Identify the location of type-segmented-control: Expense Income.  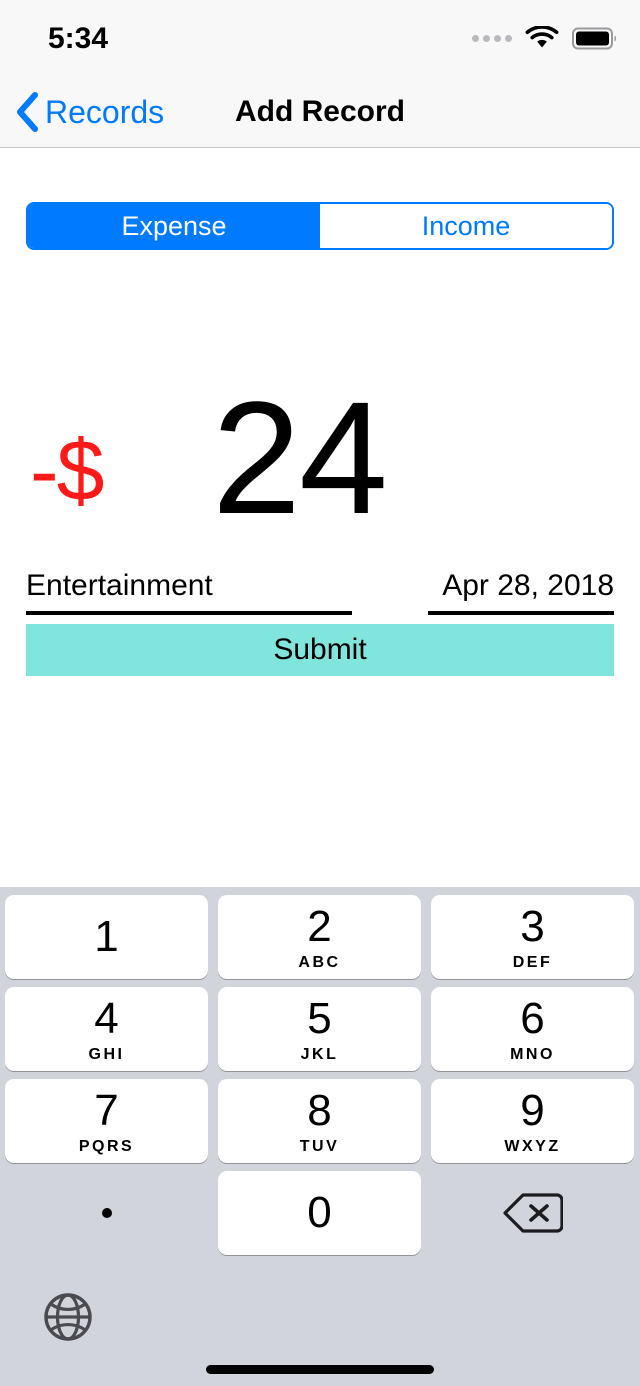
(320, 226).